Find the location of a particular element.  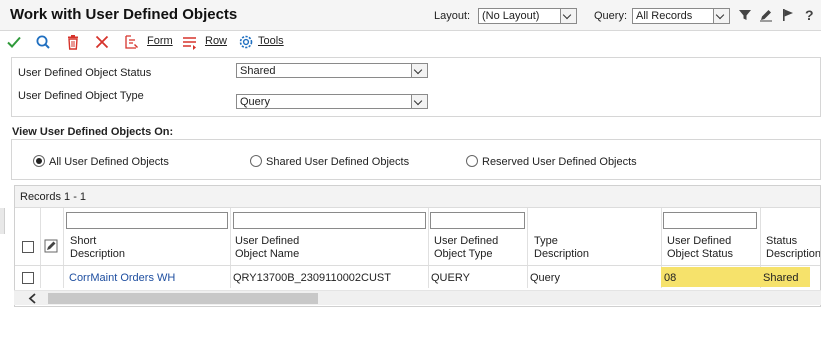

radio-shared-objects is located at coordinates (256, 161).